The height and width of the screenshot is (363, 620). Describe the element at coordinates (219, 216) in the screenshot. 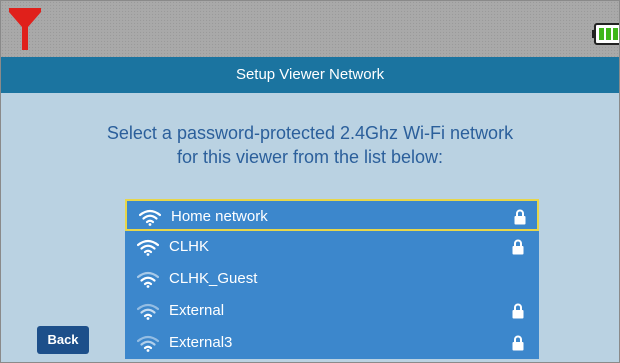

I see `network-name: Home network` at that location.